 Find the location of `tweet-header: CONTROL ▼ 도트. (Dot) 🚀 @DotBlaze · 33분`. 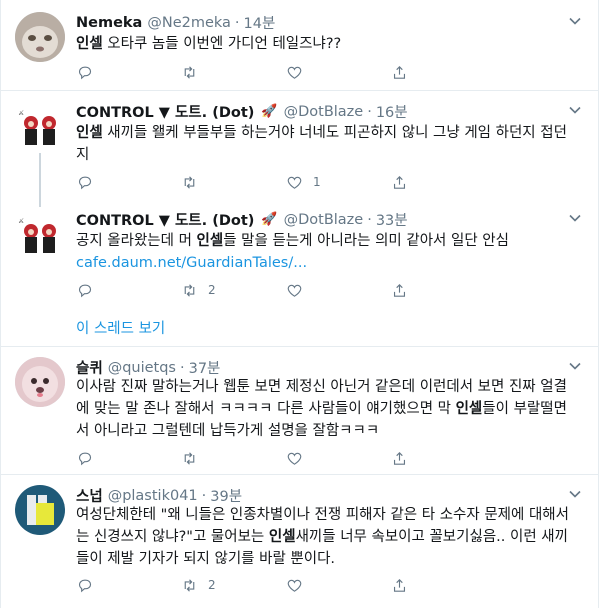

tweet-header: CONTROL ▼ 도트. (Dot) 🚀 @DotBlaze · 33분 is located at coordinates (242, 219).